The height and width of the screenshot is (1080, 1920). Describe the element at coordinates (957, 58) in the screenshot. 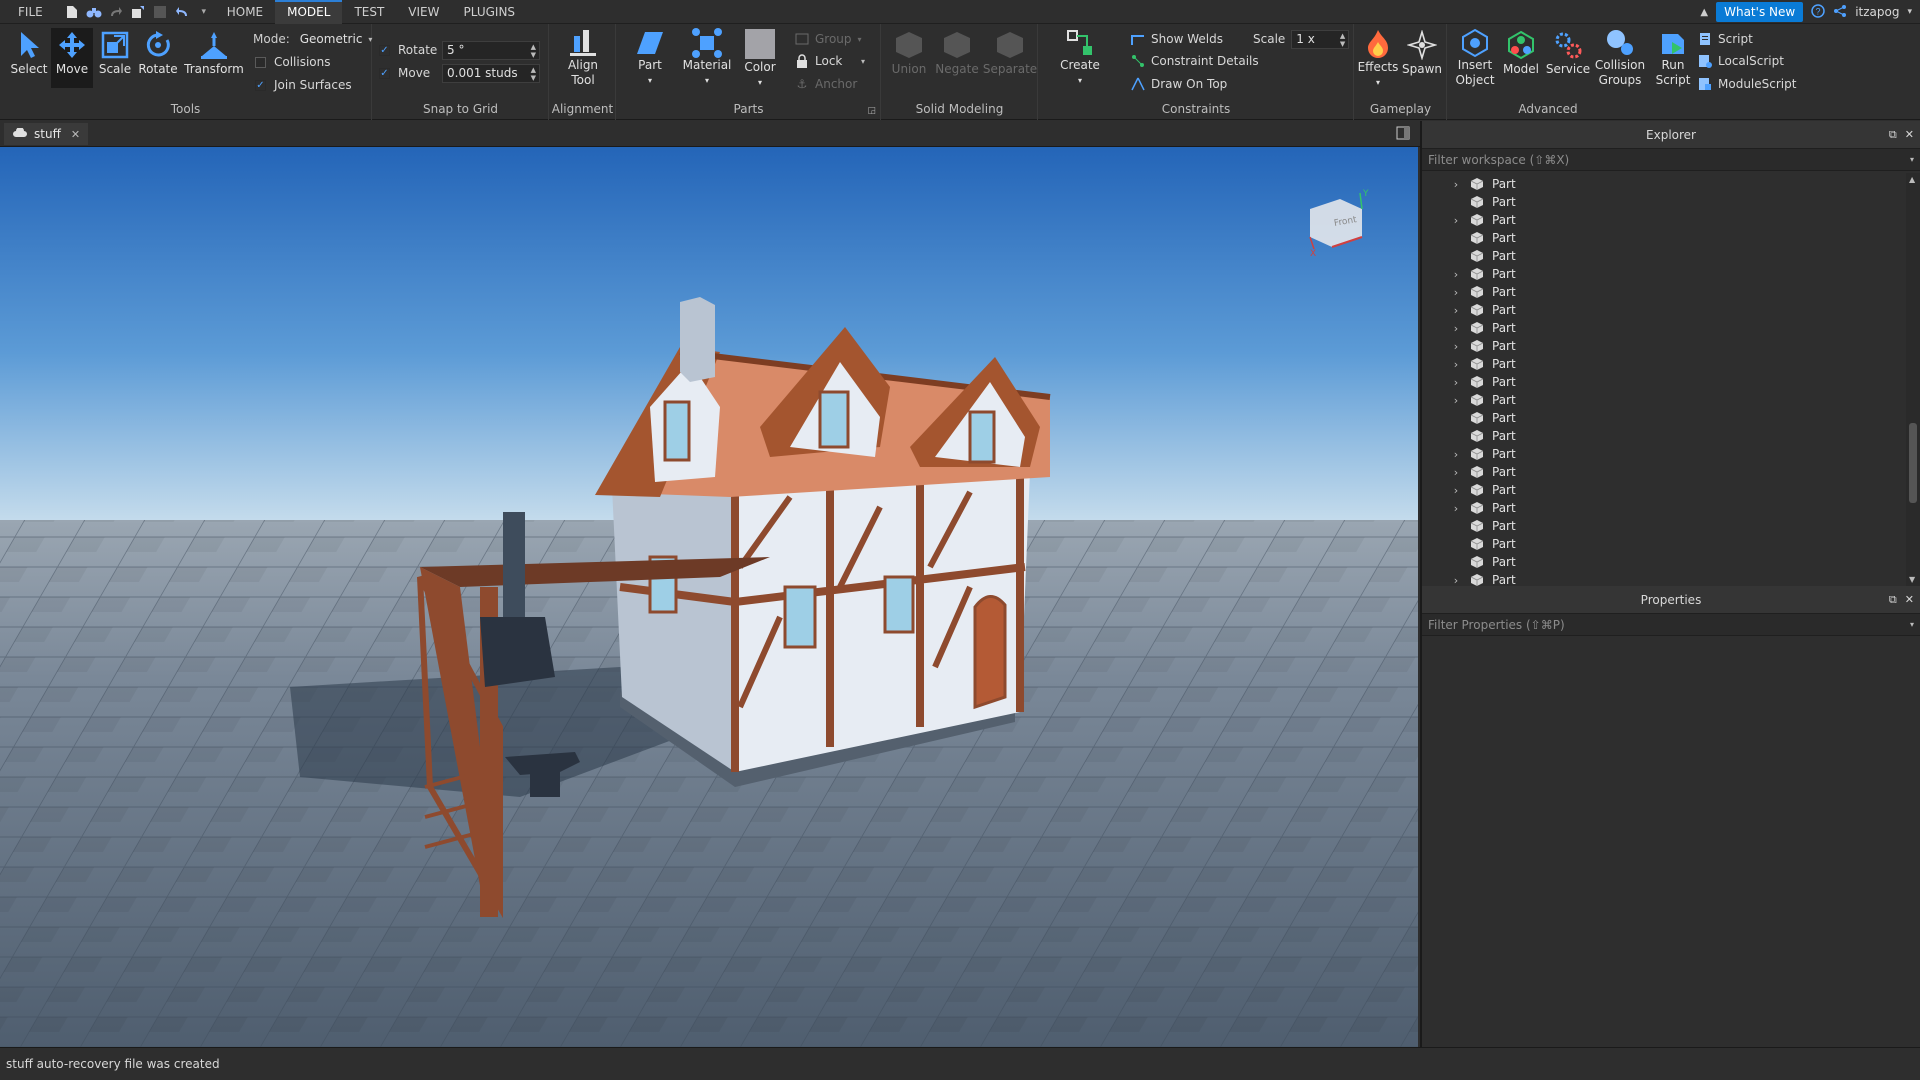

I see `negate-button: Negate` at that location.